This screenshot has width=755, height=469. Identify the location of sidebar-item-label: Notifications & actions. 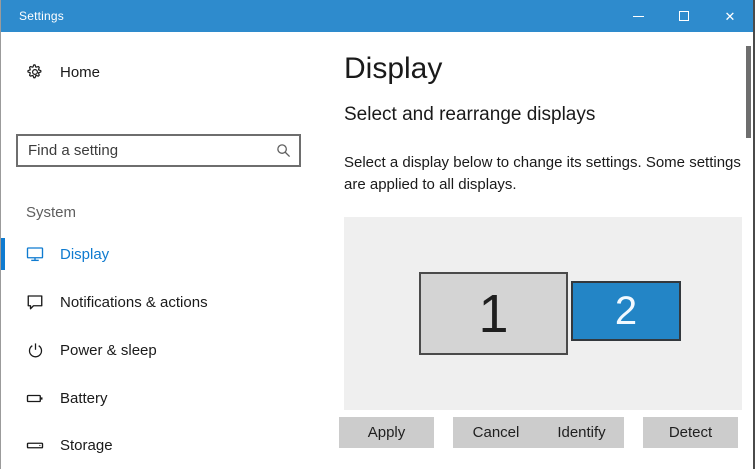
(134, 302).